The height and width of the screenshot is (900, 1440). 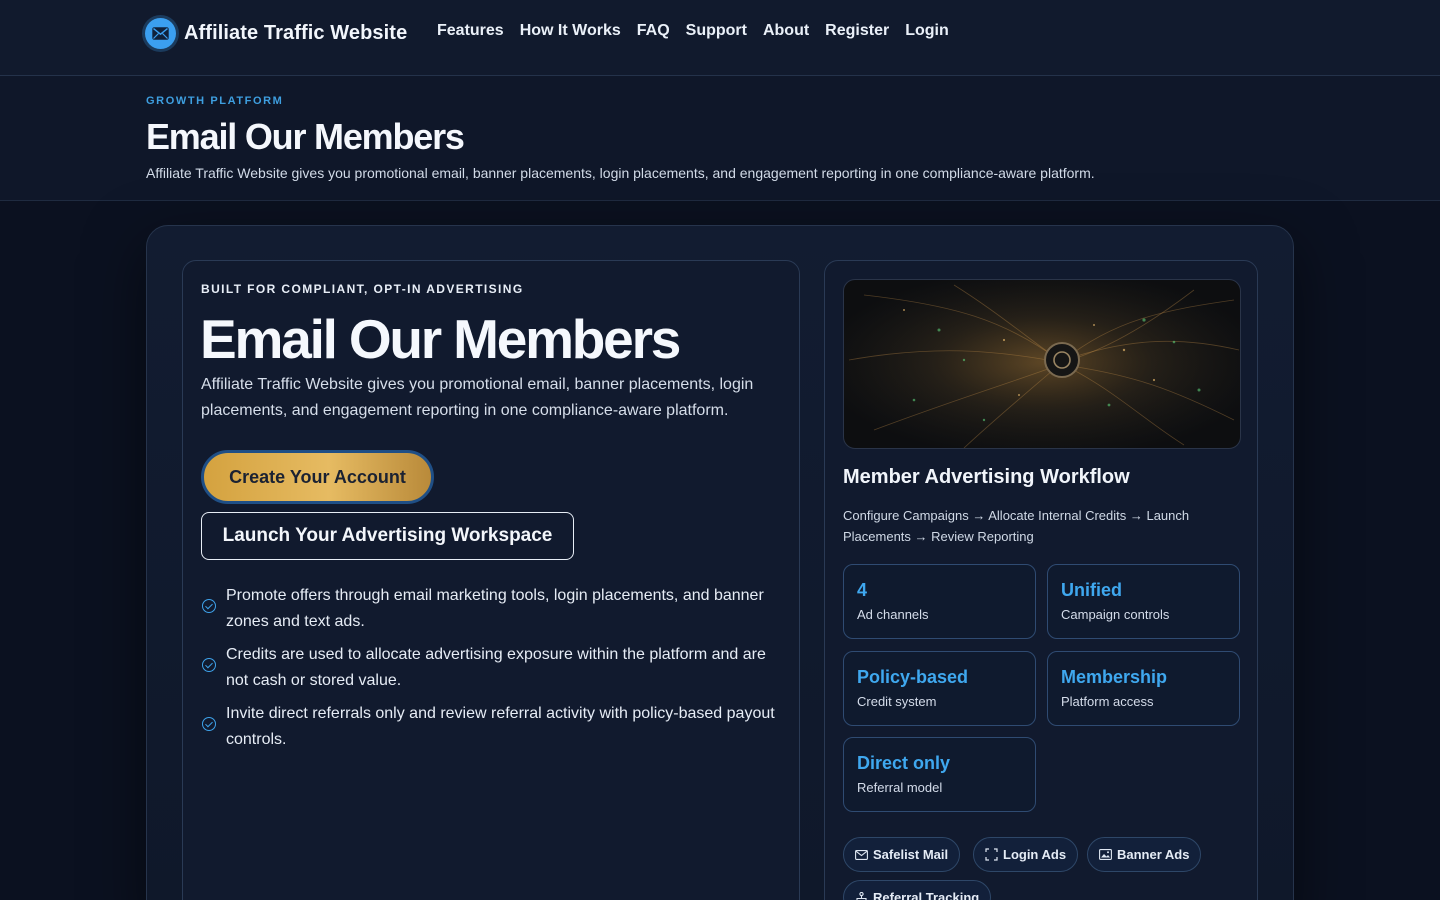 I want to click on stat-card-platform-access: Membership Platform access, so click(x=1143, y=688).